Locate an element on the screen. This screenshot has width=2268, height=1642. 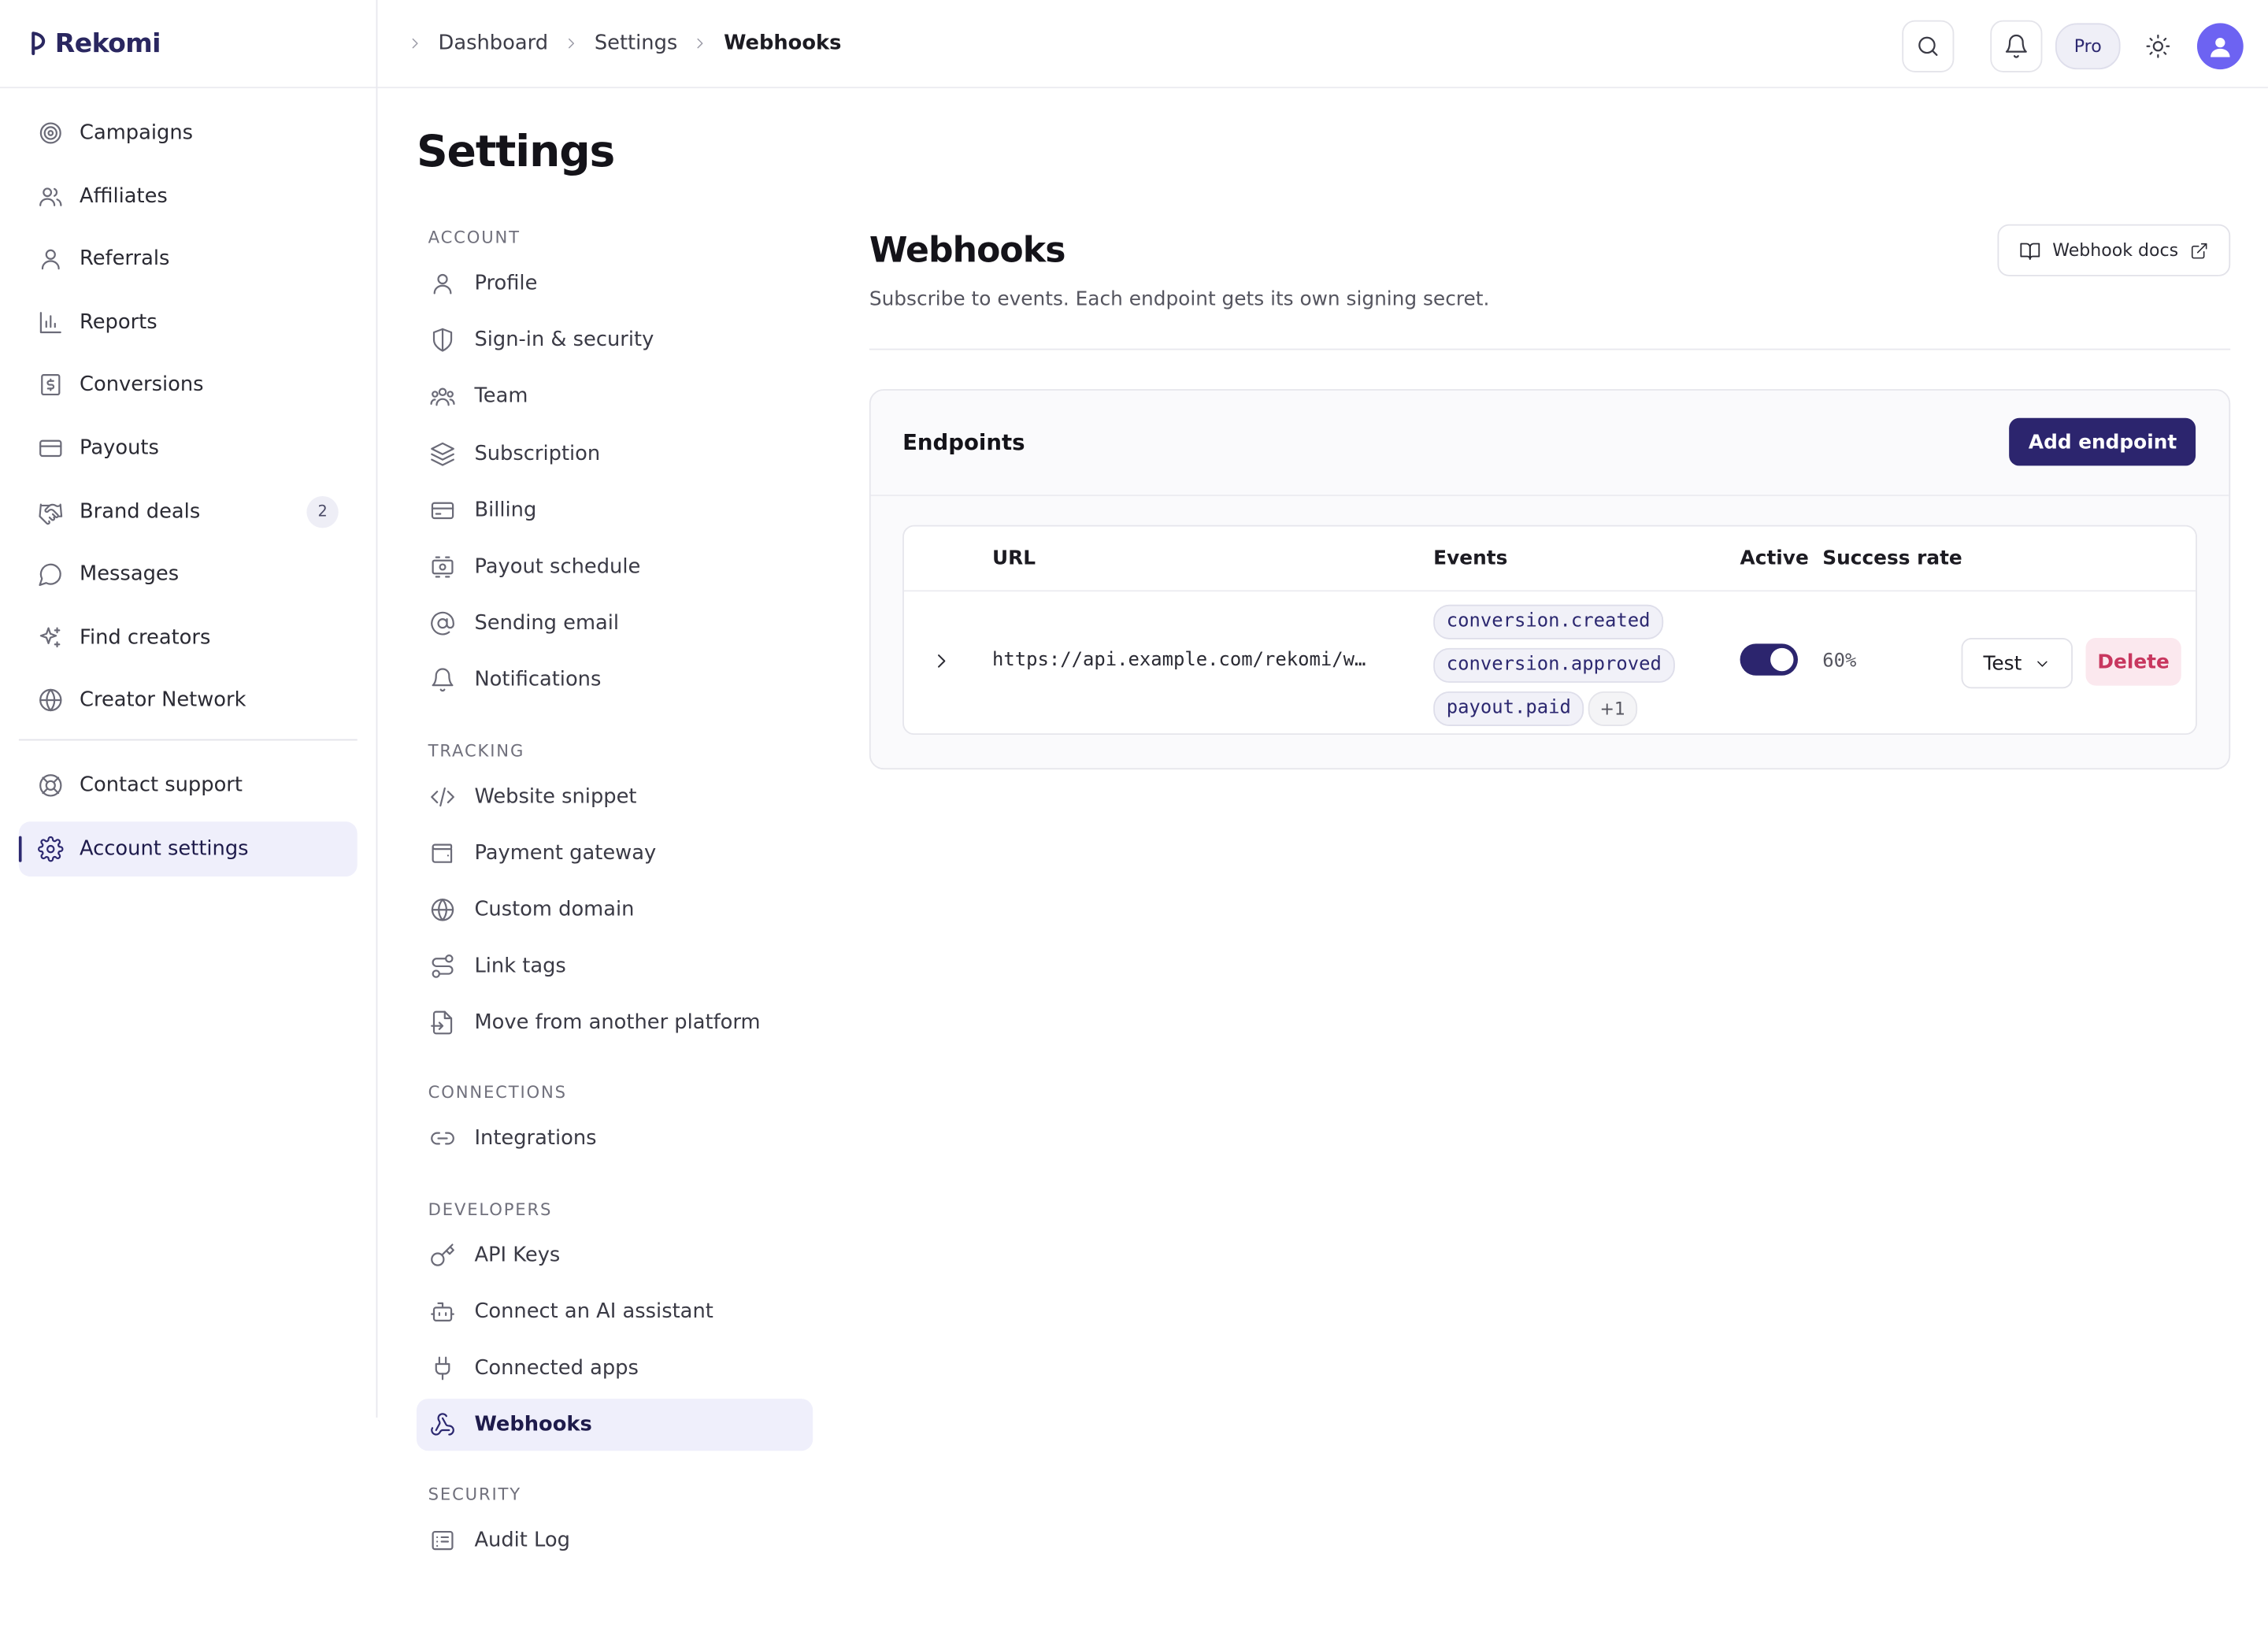
bar-chart-icon is located at coordinates (50, 322).